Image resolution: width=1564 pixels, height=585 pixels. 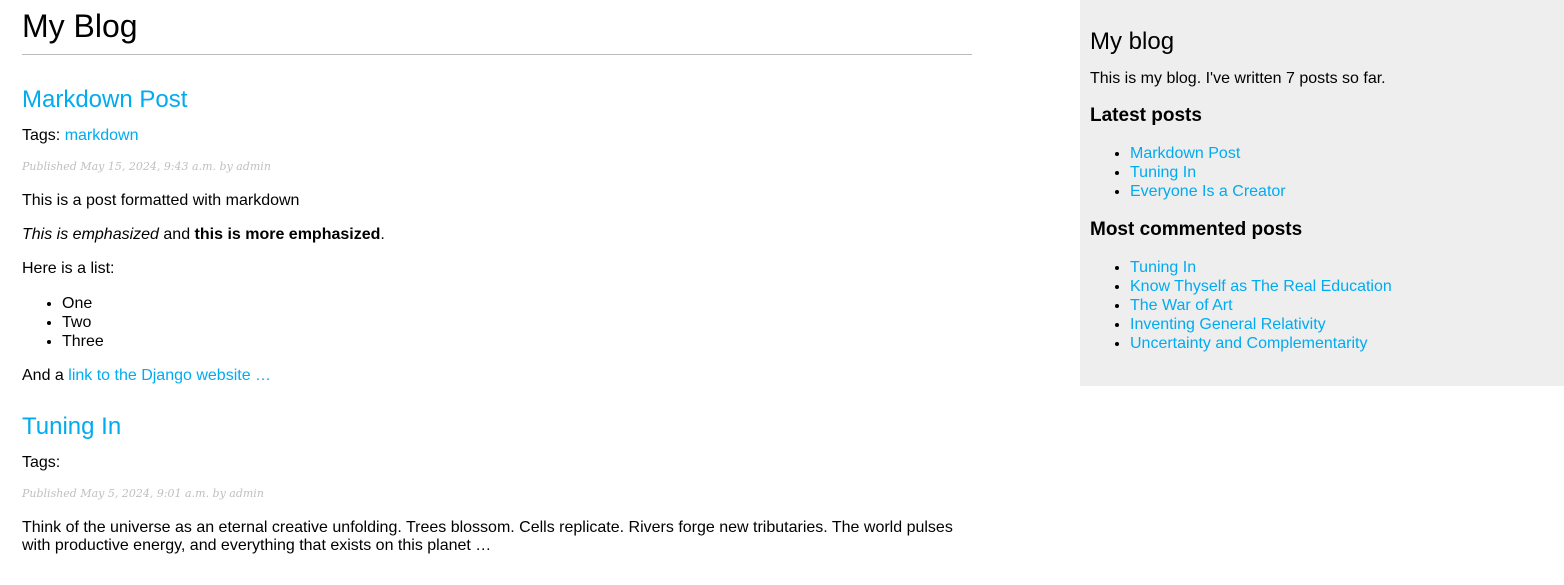 I want to click on latest-post-link: Tuning In, so click(x=1163, y=172).